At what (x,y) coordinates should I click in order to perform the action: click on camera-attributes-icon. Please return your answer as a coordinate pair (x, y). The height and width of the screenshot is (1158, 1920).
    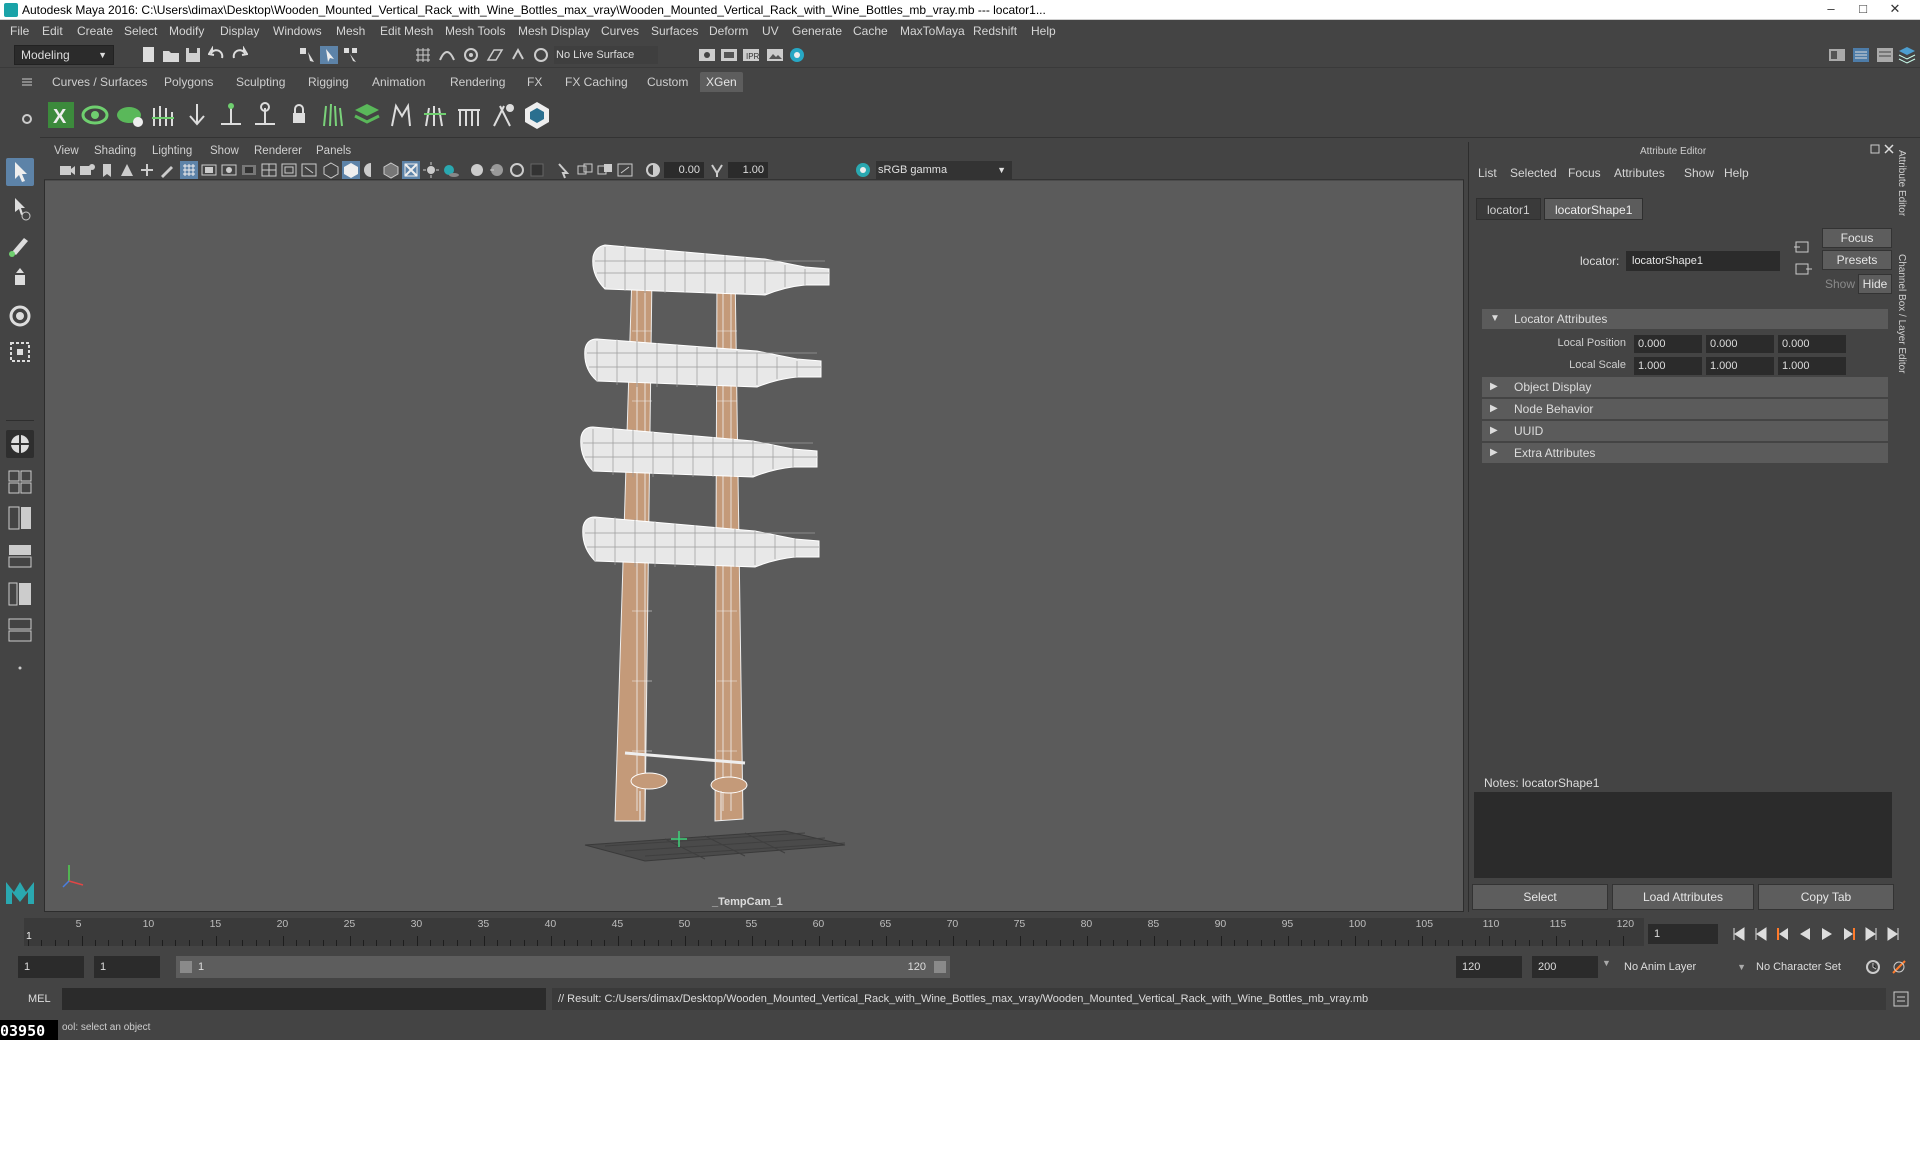
    Looking at the image, I should click on (67, 170).